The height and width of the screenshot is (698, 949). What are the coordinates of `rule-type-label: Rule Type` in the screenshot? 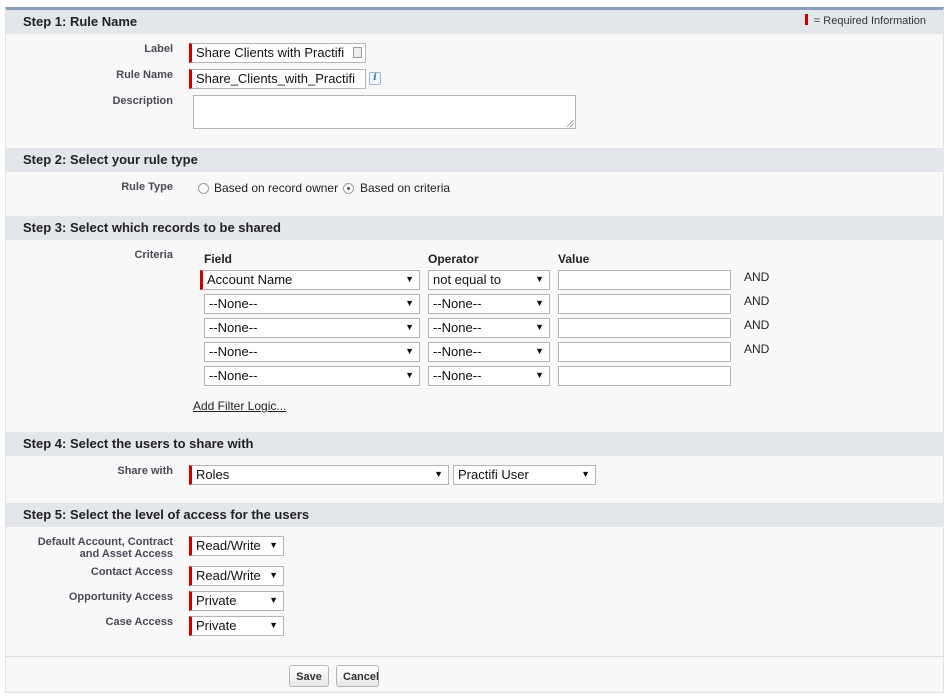 It's located at (147, 187).